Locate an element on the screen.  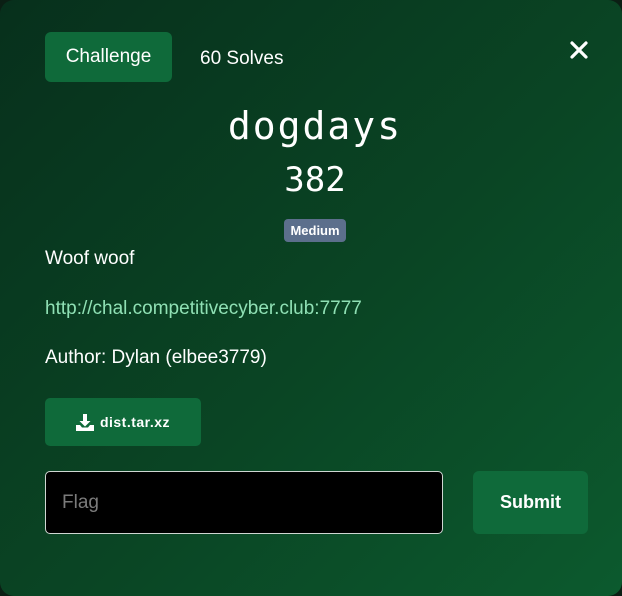
close-icon is located at coordinates (579, 50).